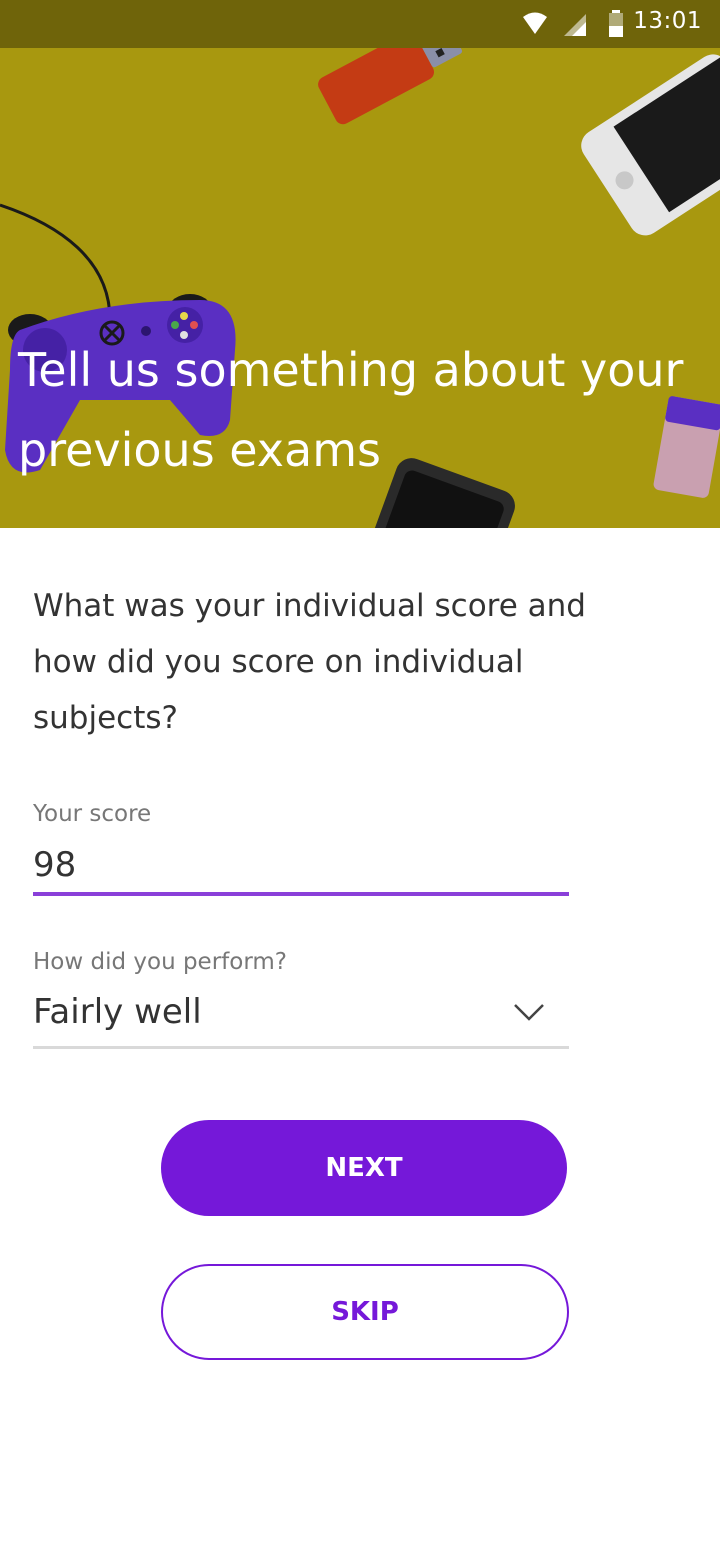 Image resolution: width=720 pixels, height=1554 pixels. Describe the element at coordinates (616, 23) in the screenshot. I see `battery-icon` at that location.